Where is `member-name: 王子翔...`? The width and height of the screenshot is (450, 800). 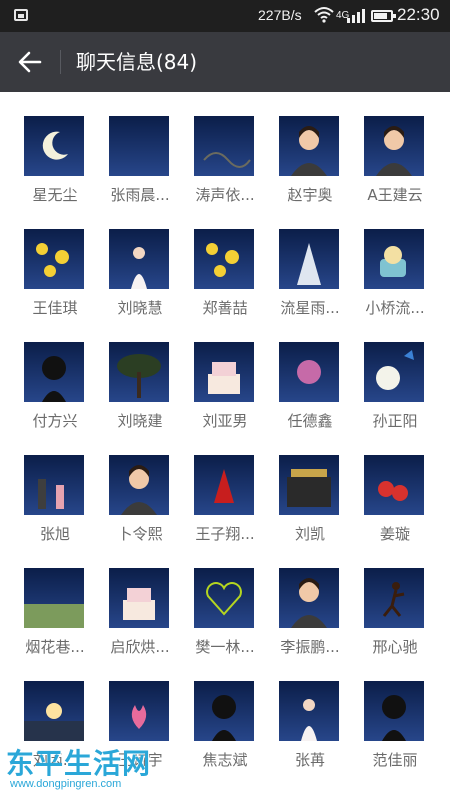
member-name: 王子翔... is located at coordinates (225, 534).